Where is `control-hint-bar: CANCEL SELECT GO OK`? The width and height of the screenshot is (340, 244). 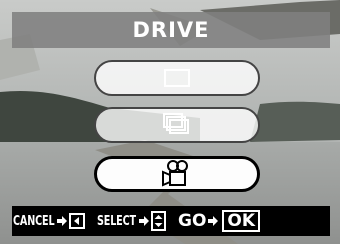 control-hint-bar: CANCEL SELECT GO OK is located at coordinates (171, 221).